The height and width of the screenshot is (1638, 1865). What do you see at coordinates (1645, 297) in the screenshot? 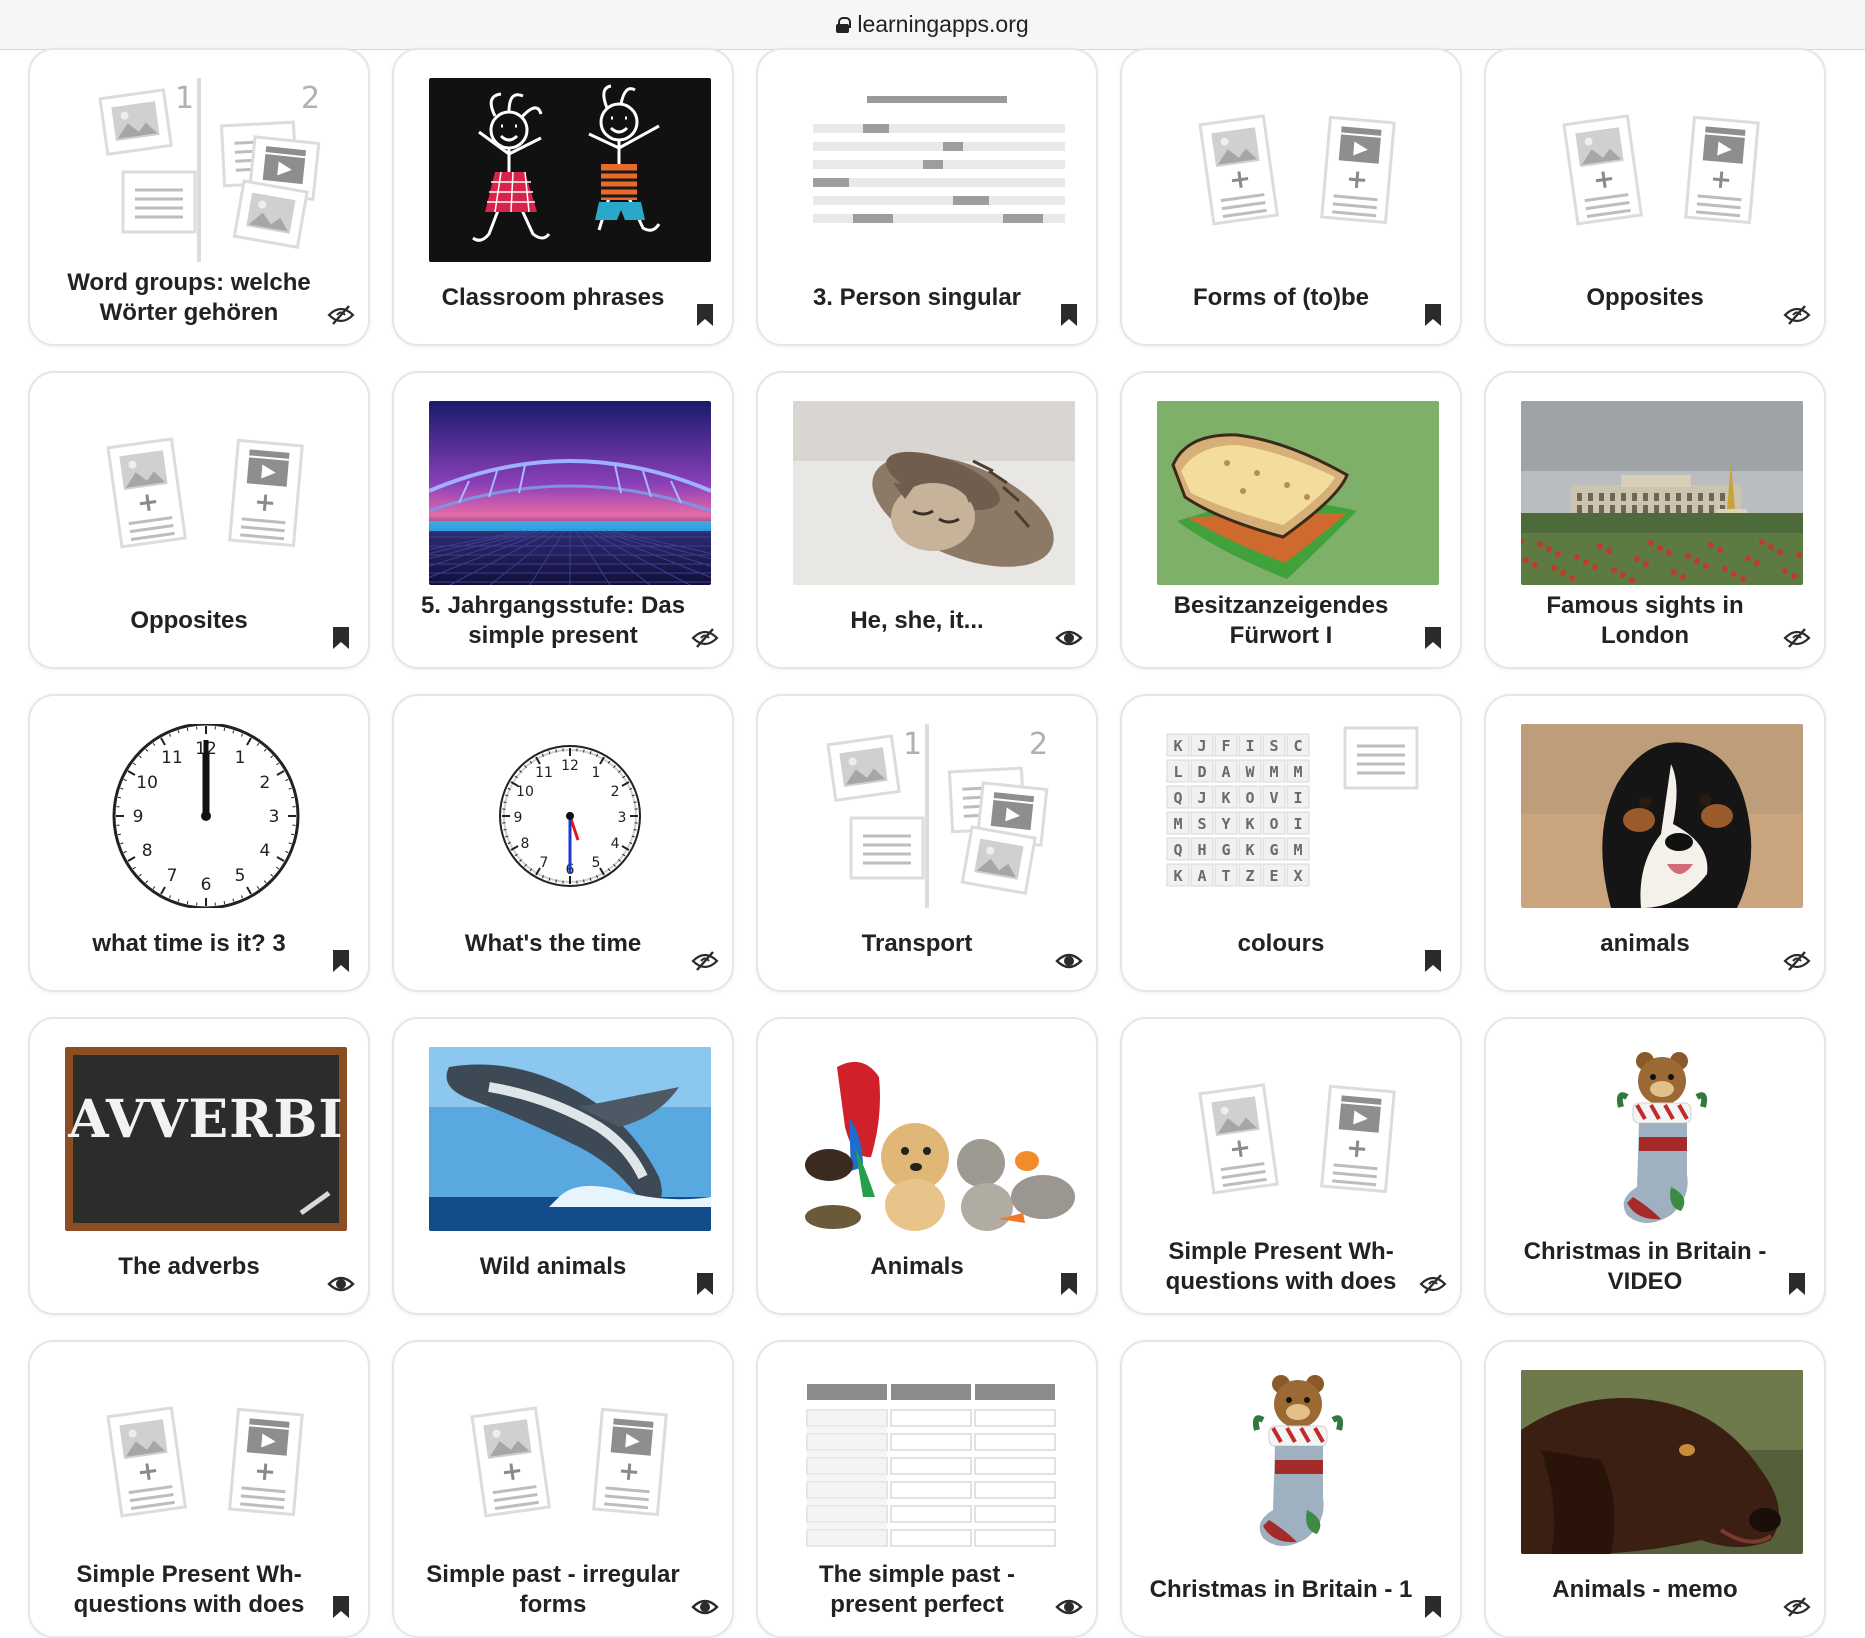
I see `app-title: Opposites` at bounding box center [1645, 297].